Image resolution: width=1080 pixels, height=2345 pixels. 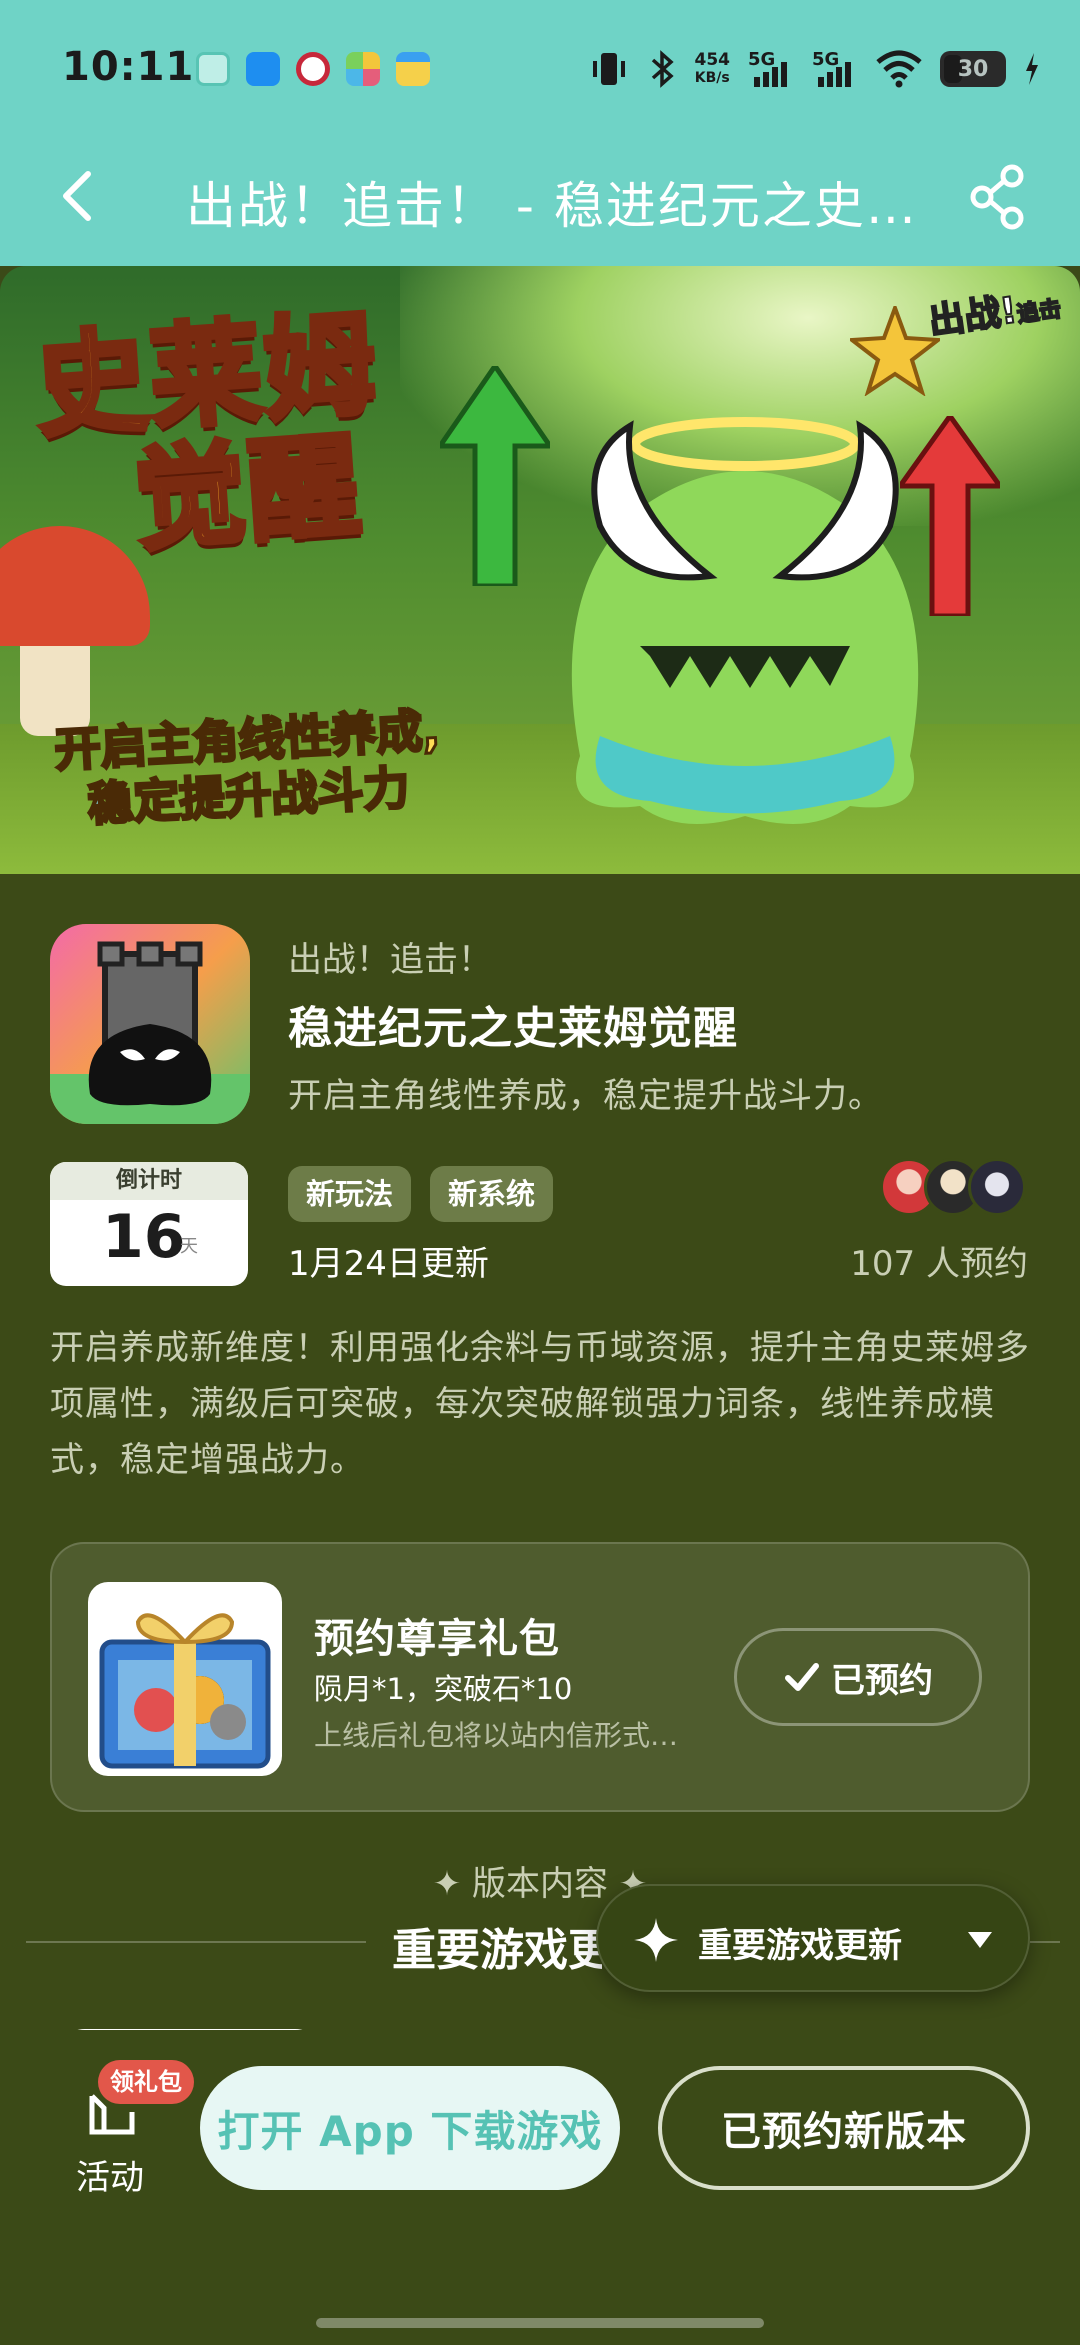 What do you see at coordinates (585, 1096) in the screenshot?
I see `version-tagline: 开启主角线性养成，稳定提升战斗力。` at bounding box center [585, 1096].